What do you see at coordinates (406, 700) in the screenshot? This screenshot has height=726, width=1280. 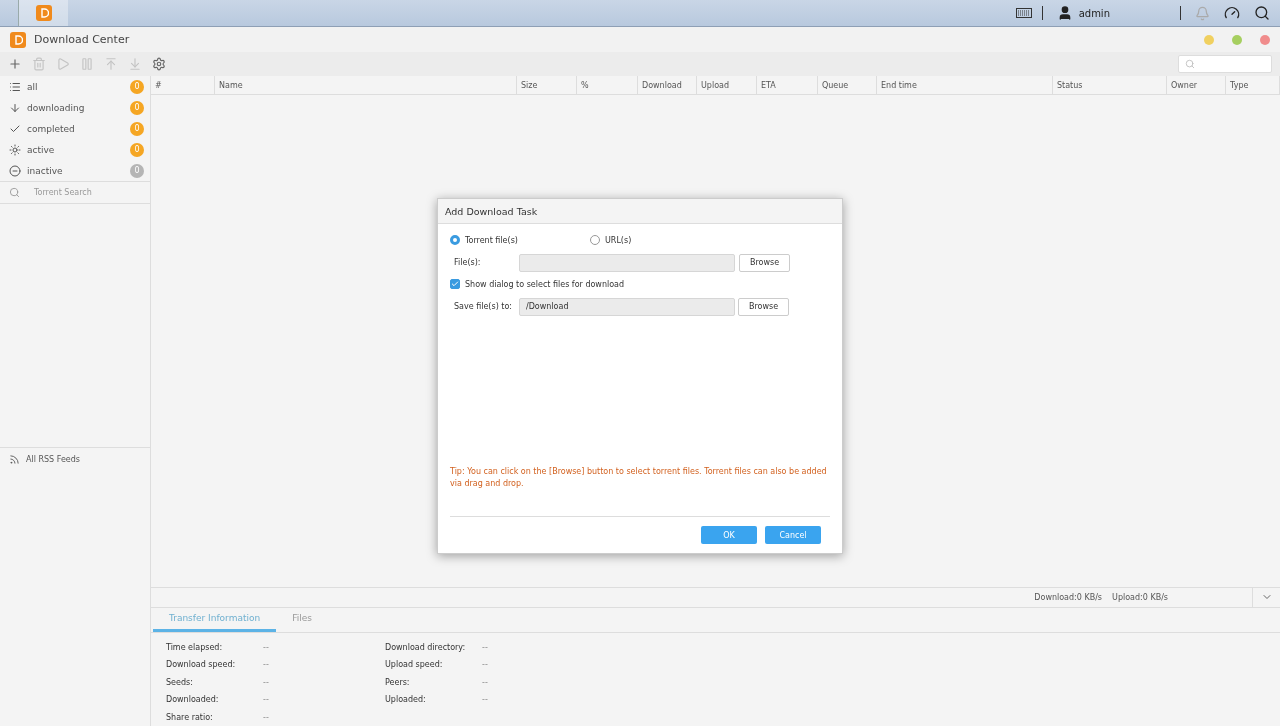 I see `info-label: Uploaded:` at bounding box center [406, 700].